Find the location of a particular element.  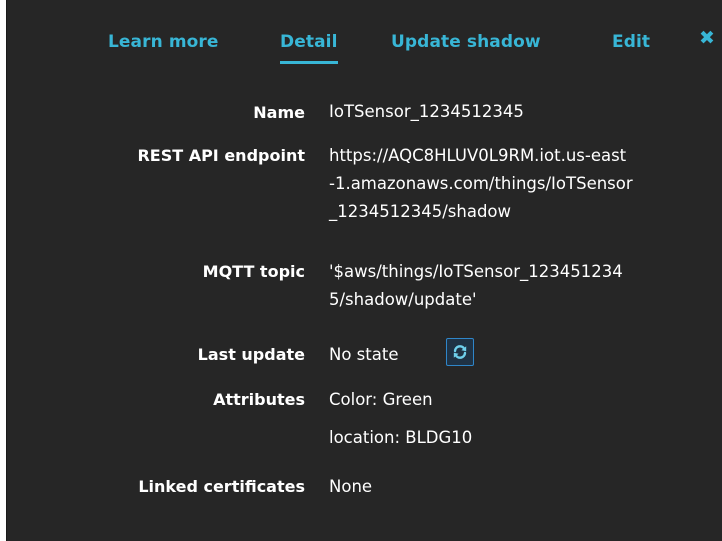

rest-api-line-3: _1234512345/shadow is located at coordinates (420, 211).